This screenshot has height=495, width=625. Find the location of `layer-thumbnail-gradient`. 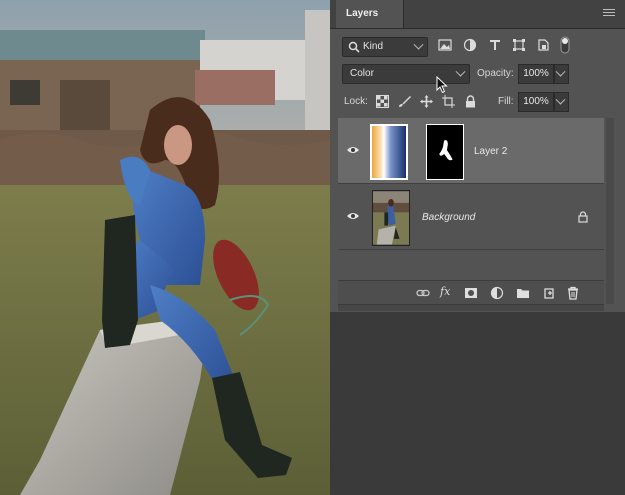

layer-thumbnail-gradient is located at coordinates (389, 152).